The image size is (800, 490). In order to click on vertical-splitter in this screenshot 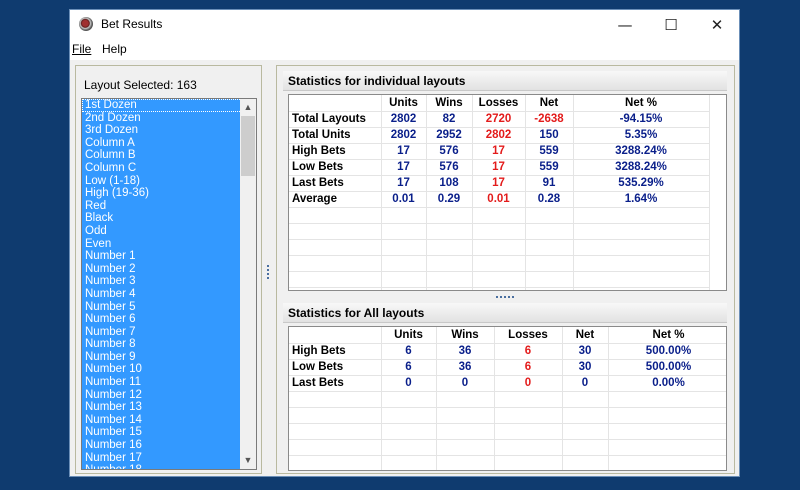, I will do `click(269, 269)`.